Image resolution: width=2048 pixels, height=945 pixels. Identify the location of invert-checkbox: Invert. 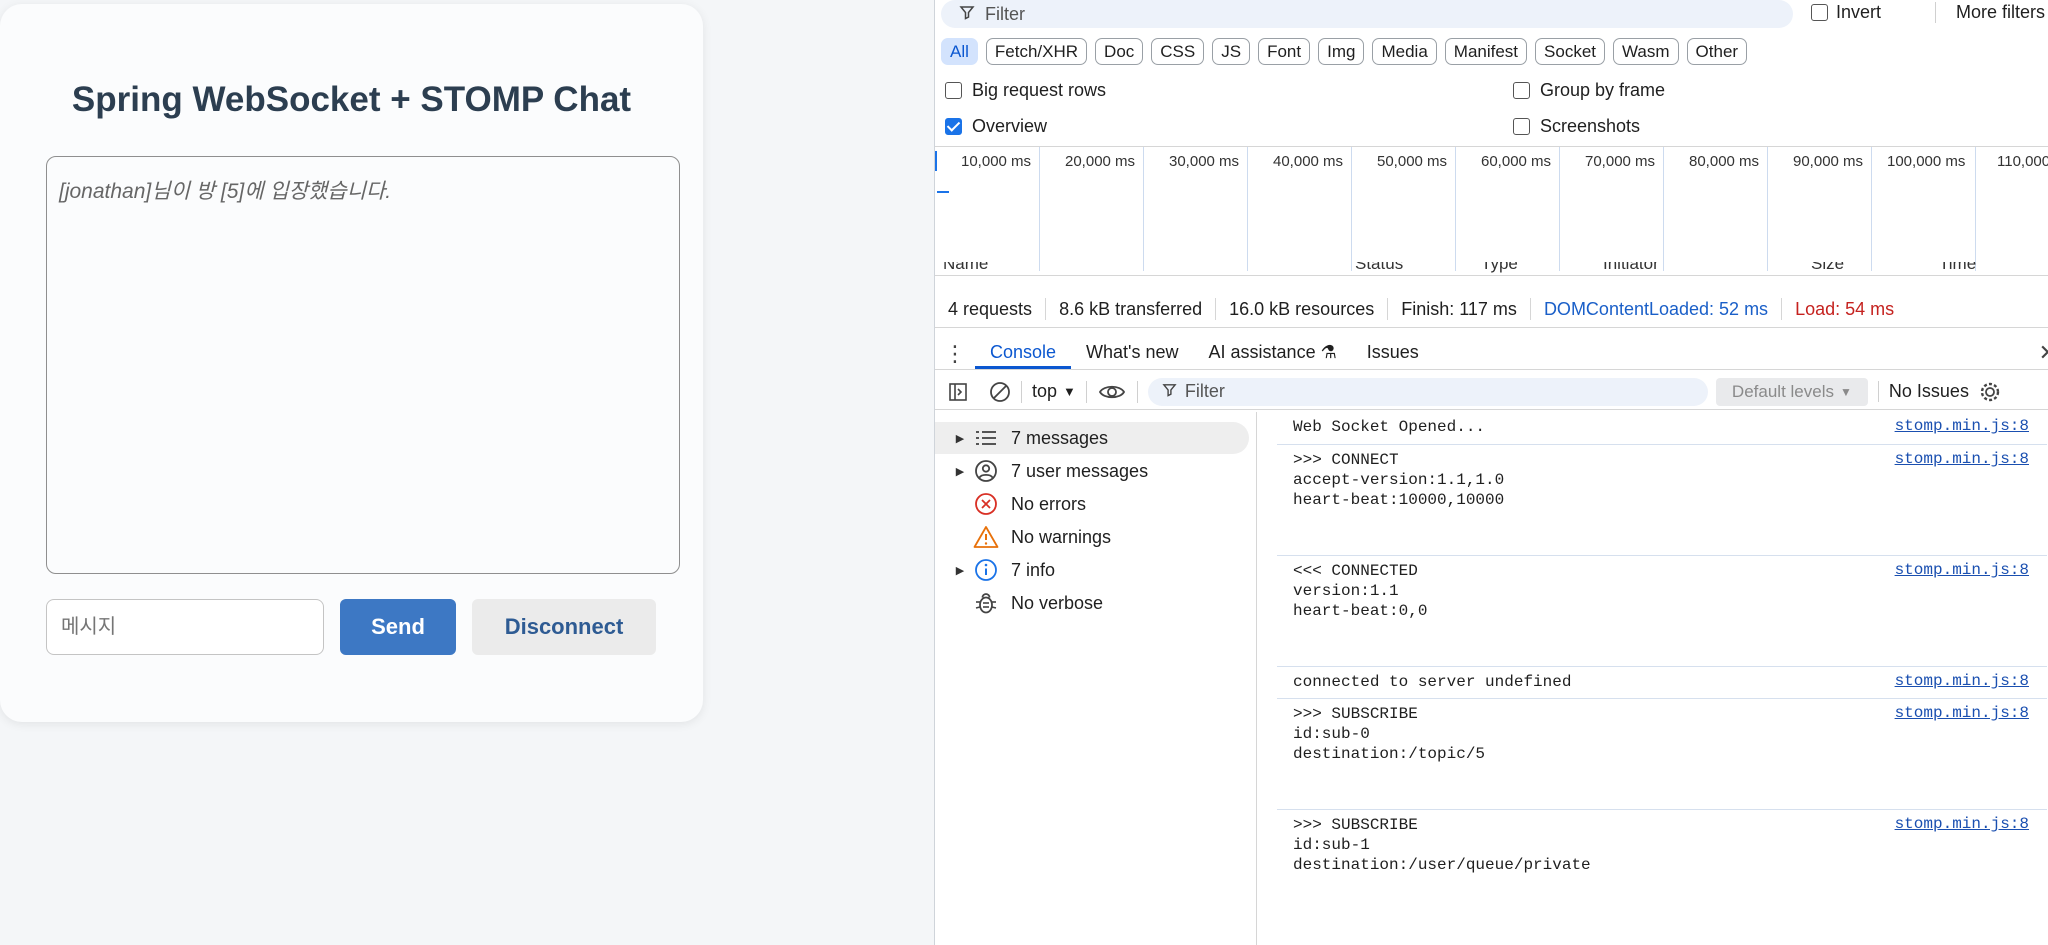
(1846, 12).